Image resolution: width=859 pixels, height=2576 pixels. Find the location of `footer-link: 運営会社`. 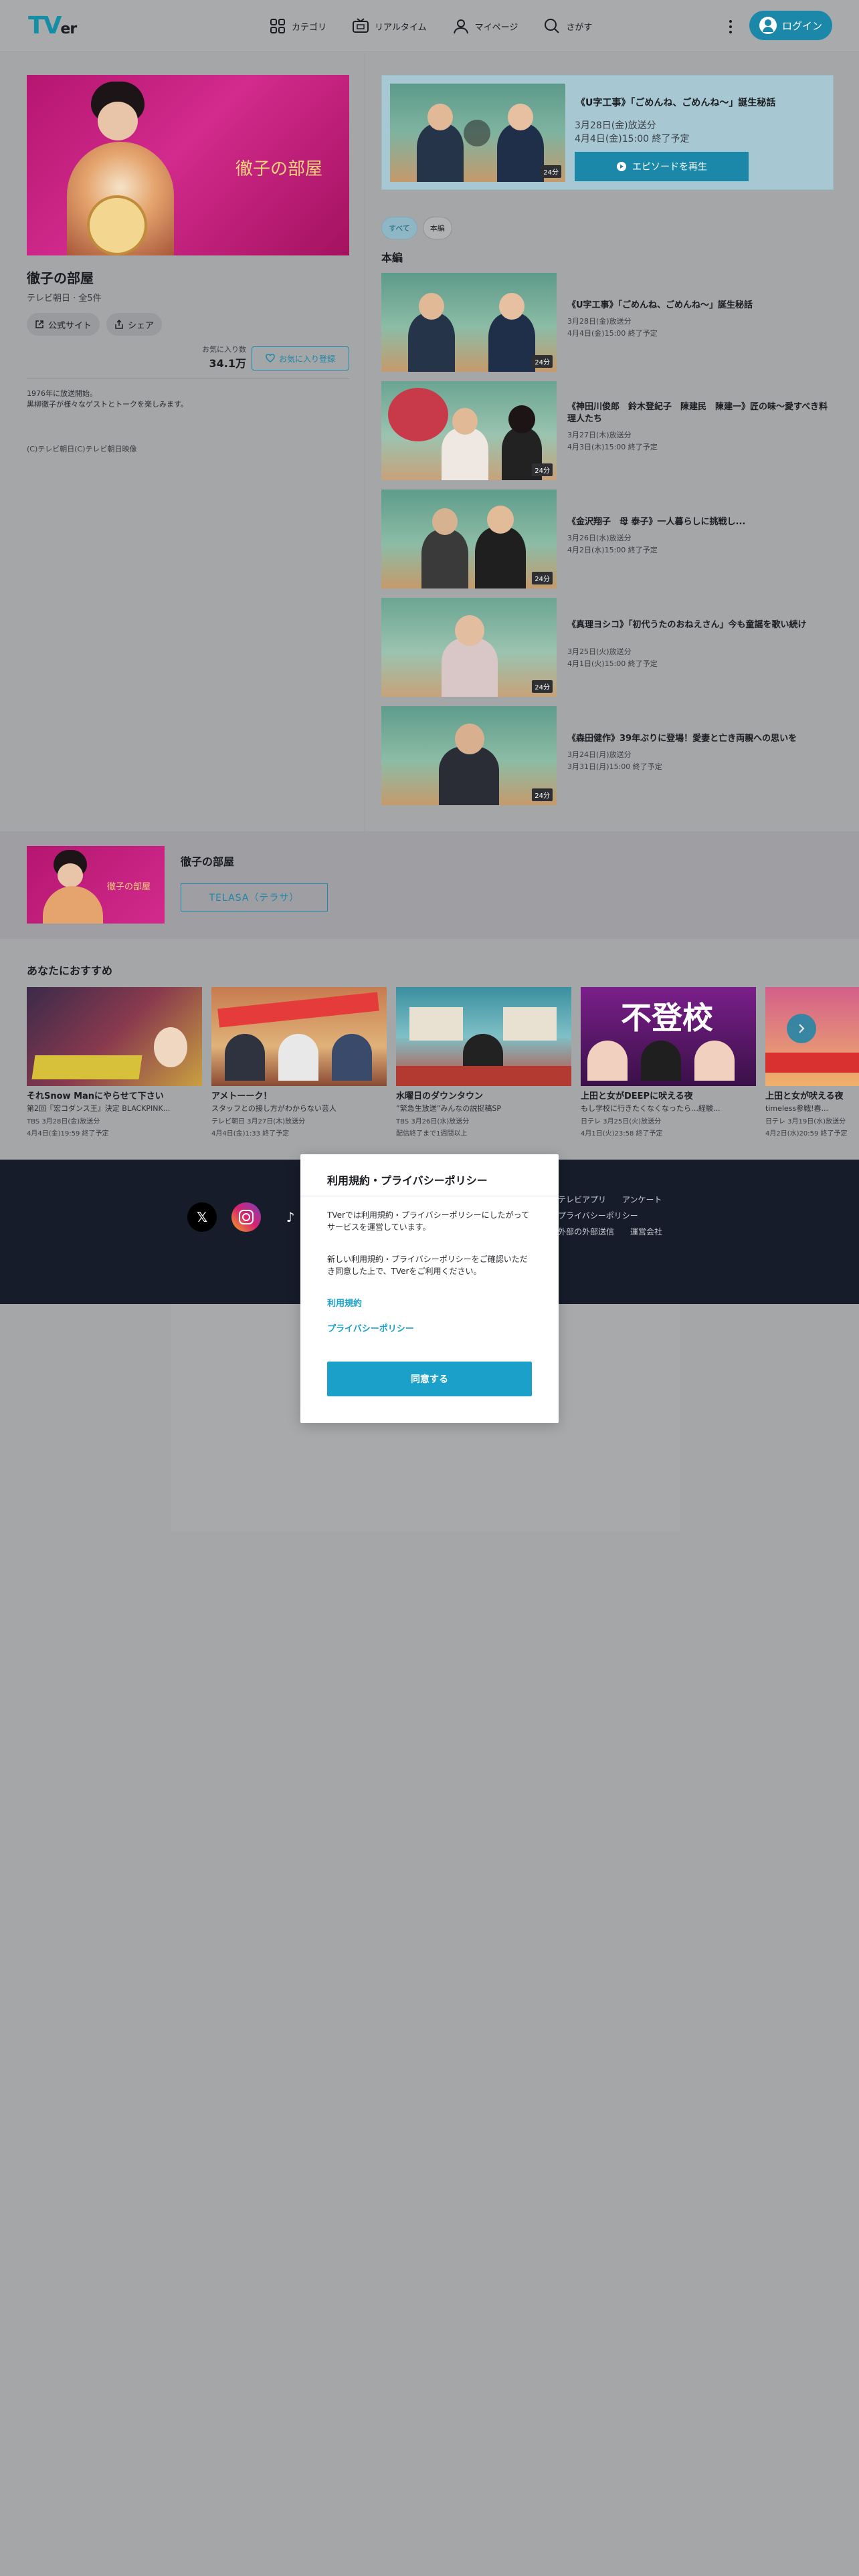

footer-link: 運営会社 is located at coordinates (646, 1232).